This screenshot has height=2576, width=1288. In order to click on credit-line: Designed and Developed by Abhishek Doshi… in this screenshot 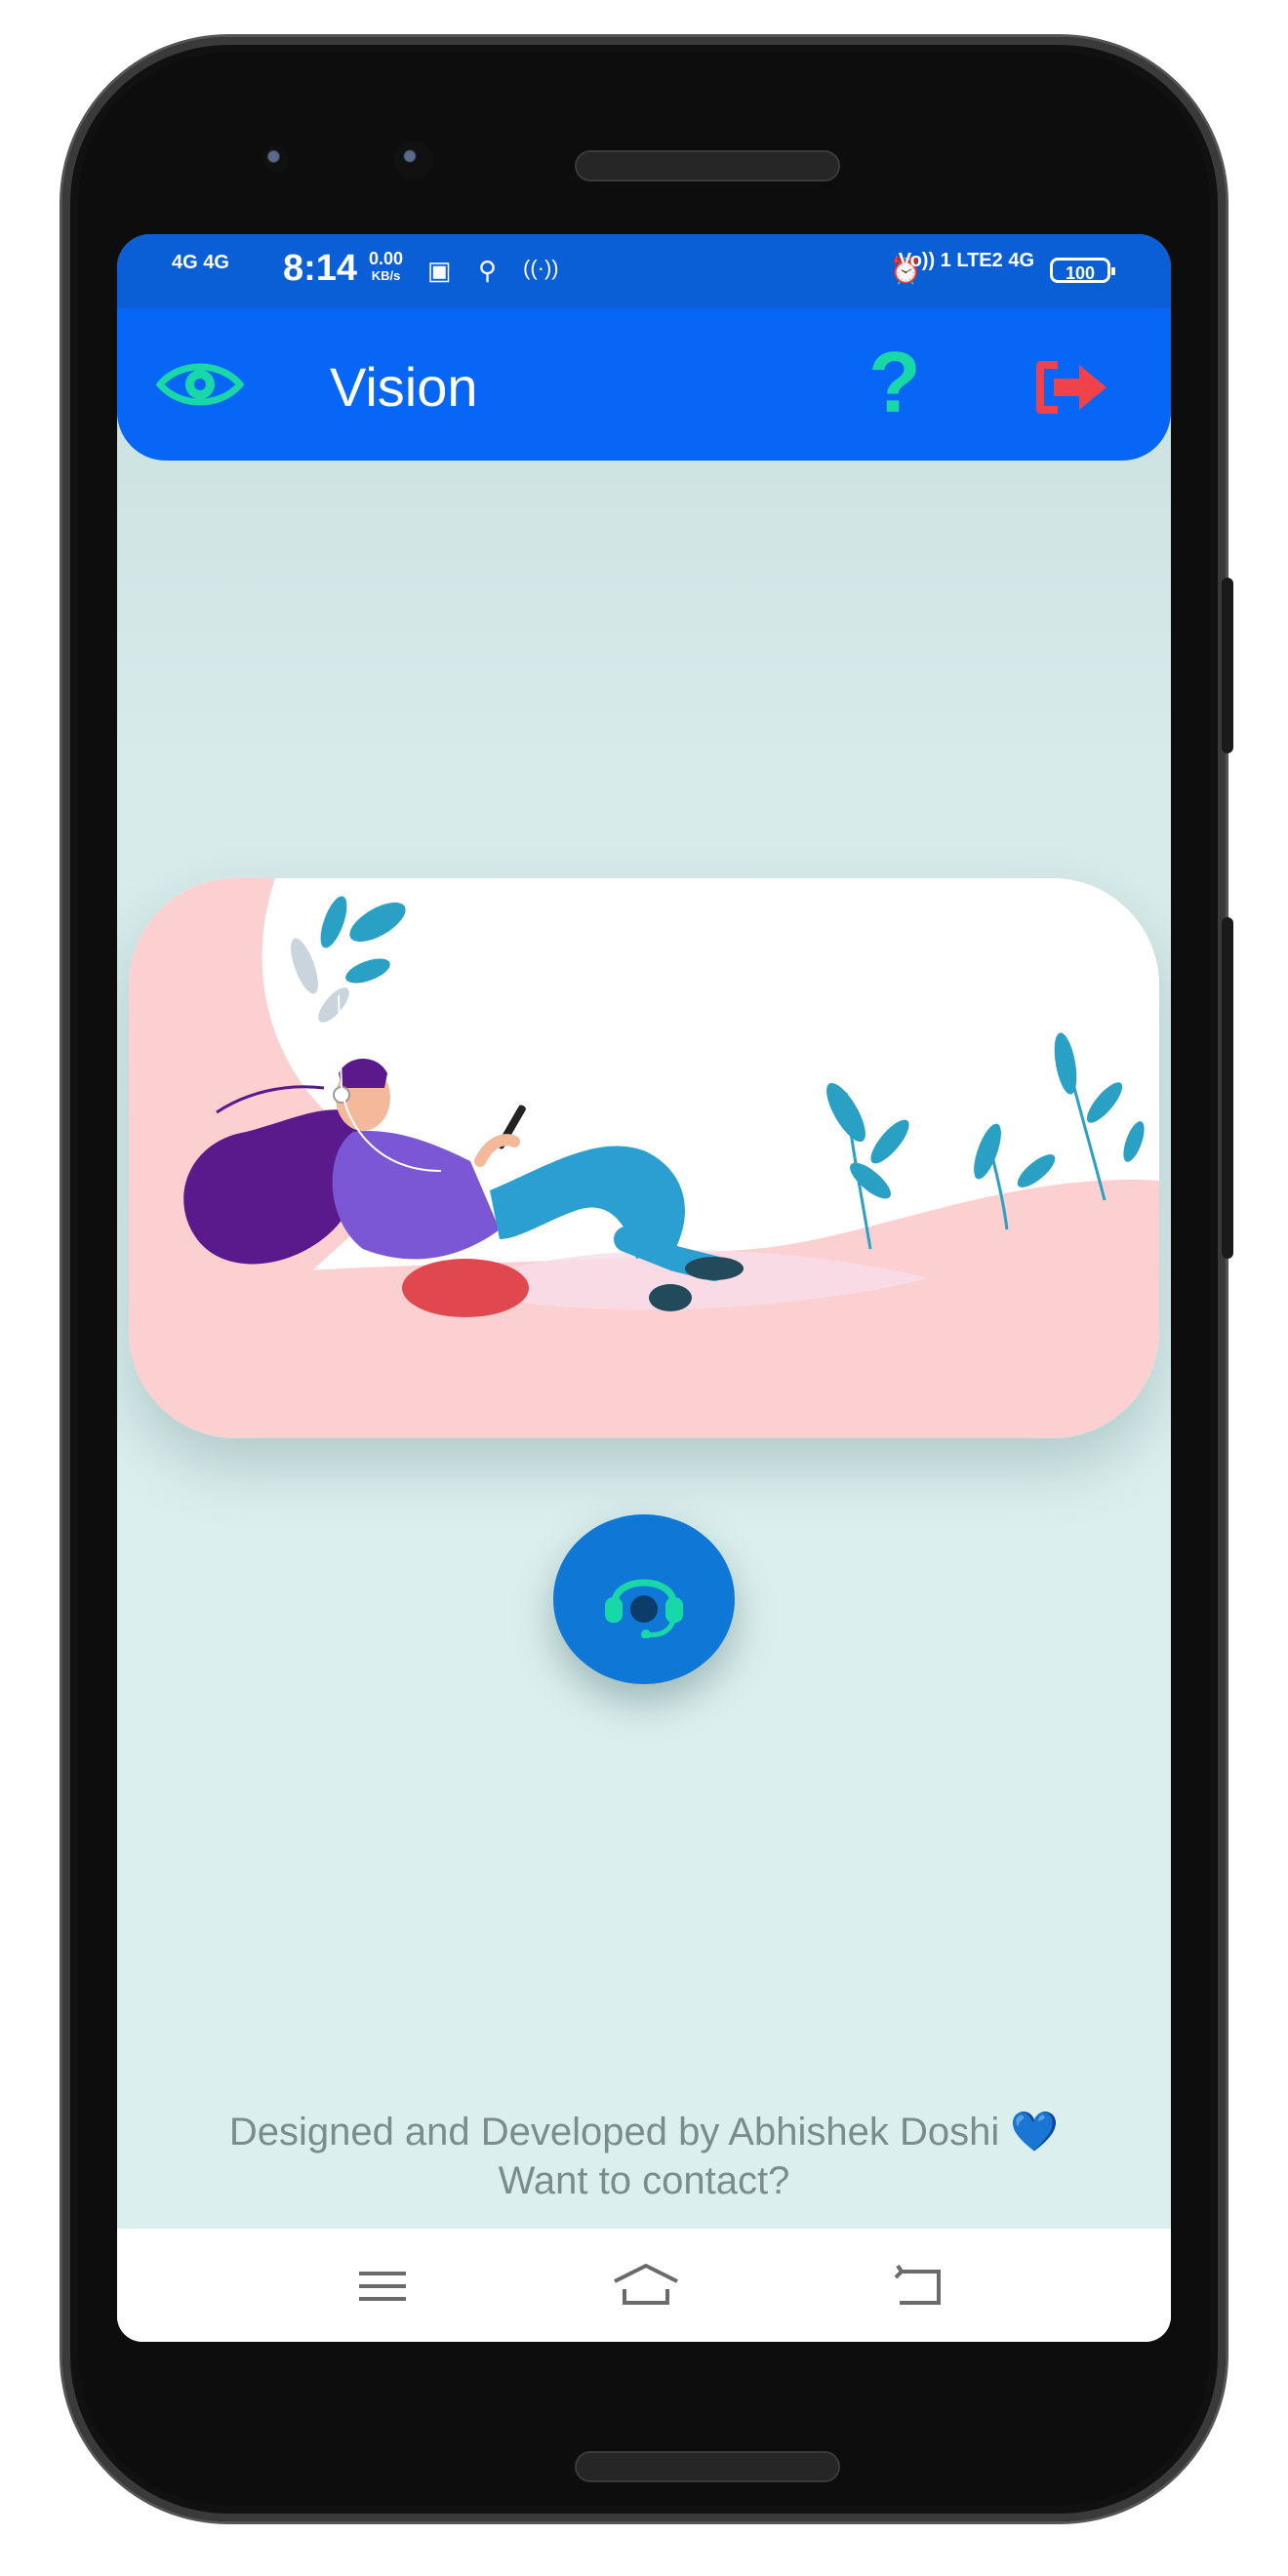, I will do `click(644, 2132)`.